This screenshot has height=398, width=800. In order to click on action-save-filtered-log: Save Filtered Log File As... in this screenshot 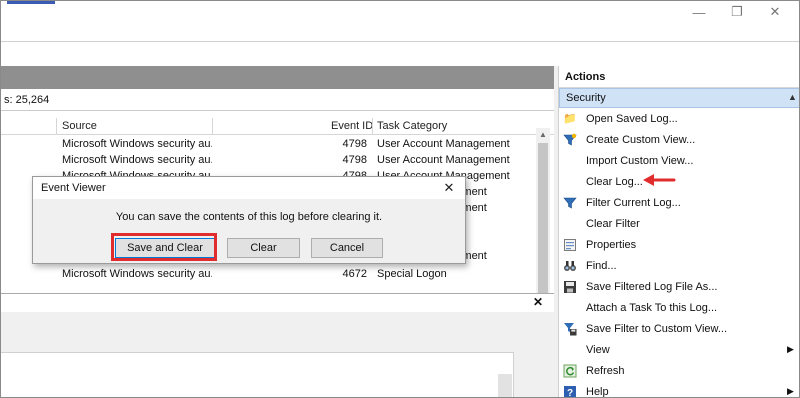, I will do `click(679, 287)`.